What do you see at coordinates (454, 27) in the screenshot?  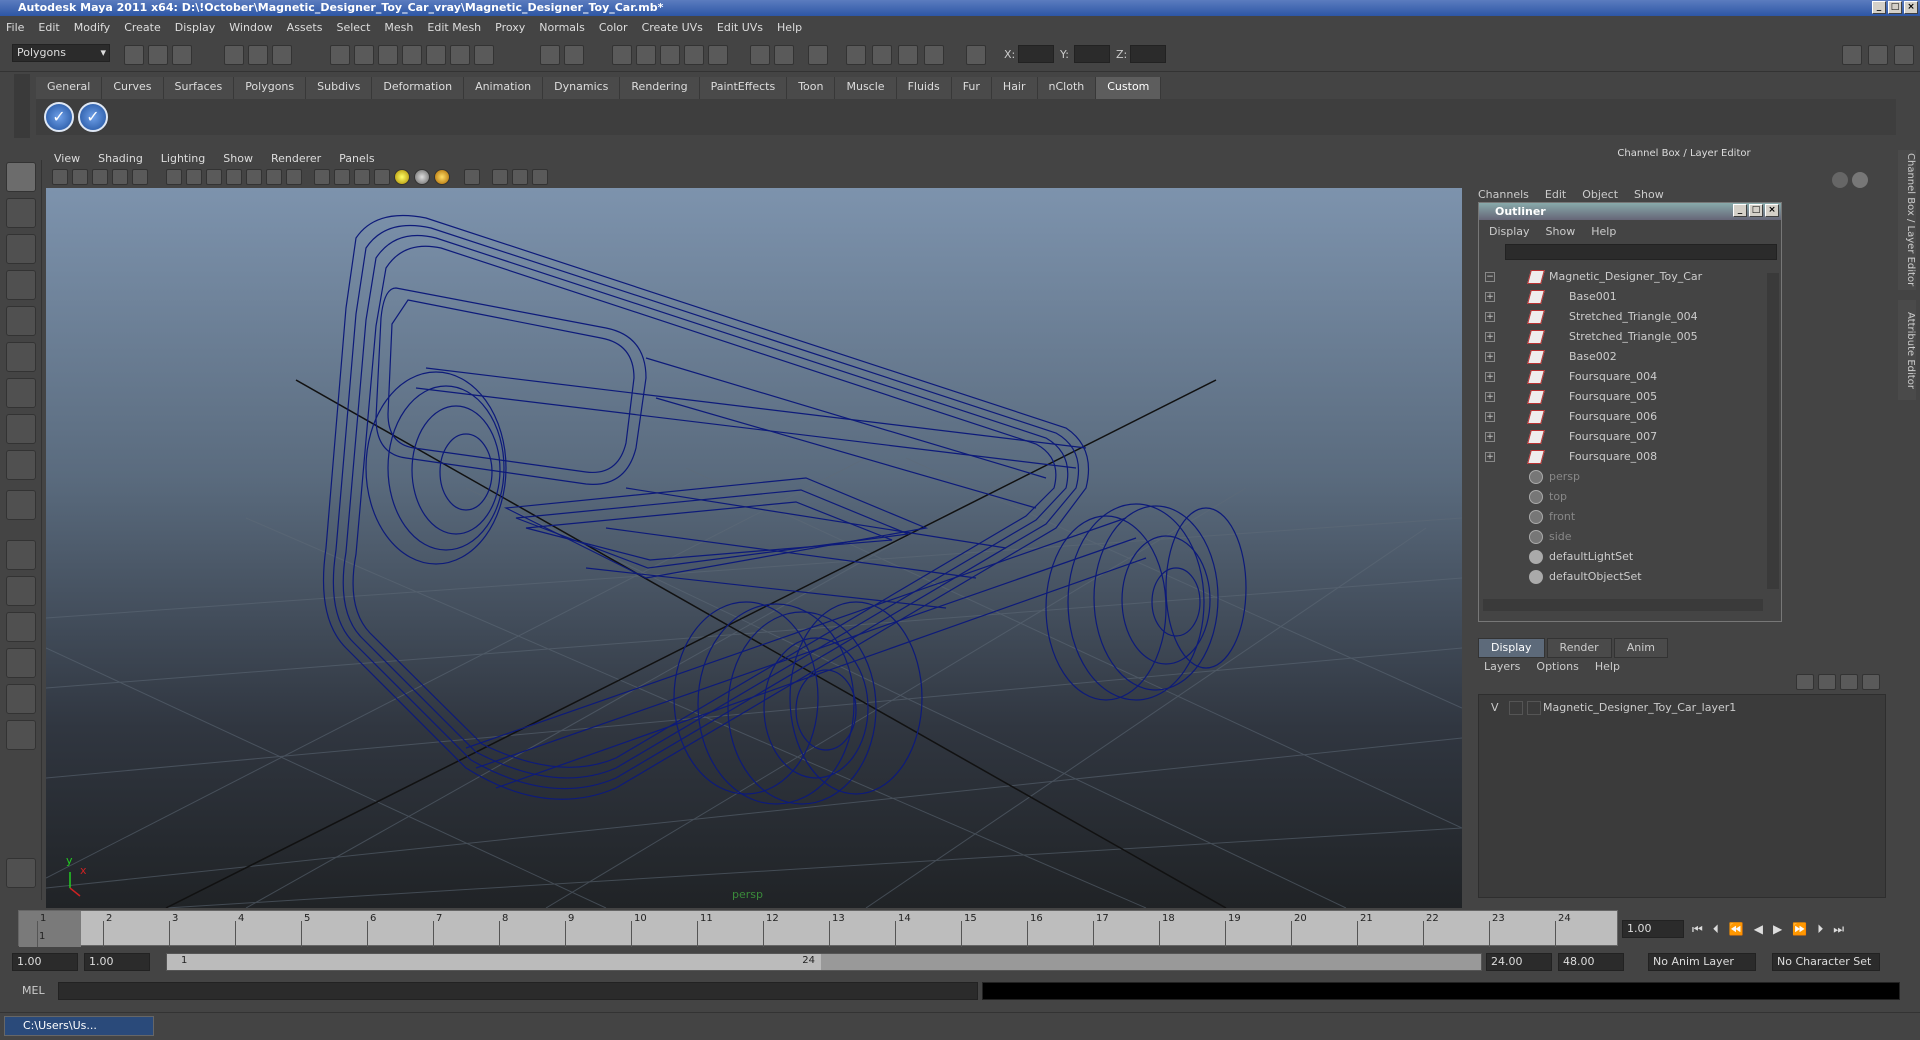 I see `menu-edit-mesh: Edit Mesh` at bounding box center [454, 27].